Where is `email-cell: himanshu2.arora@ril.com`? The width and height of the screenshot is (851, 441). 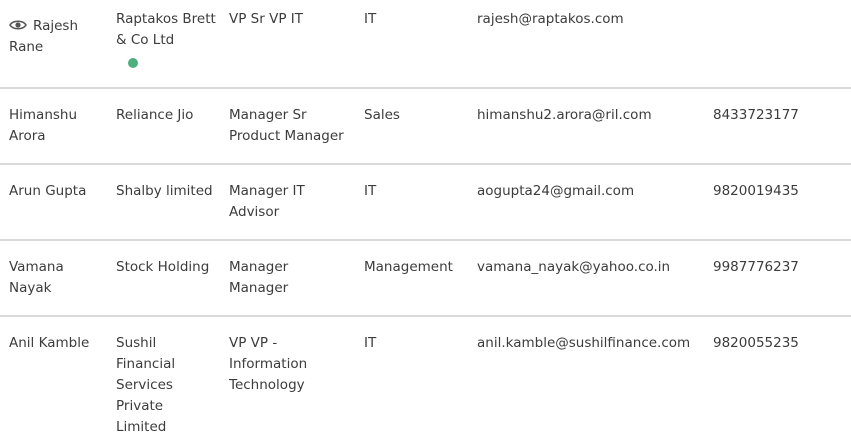 email-cell: himanshu2.arora@ril.com is located at coordinates (592, 115).